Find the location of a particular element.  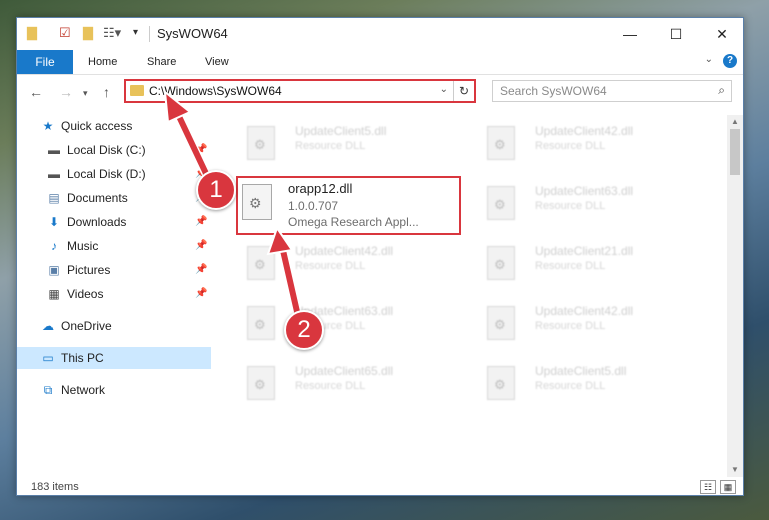

annotation-arrows is located at coordinates (233, 205).